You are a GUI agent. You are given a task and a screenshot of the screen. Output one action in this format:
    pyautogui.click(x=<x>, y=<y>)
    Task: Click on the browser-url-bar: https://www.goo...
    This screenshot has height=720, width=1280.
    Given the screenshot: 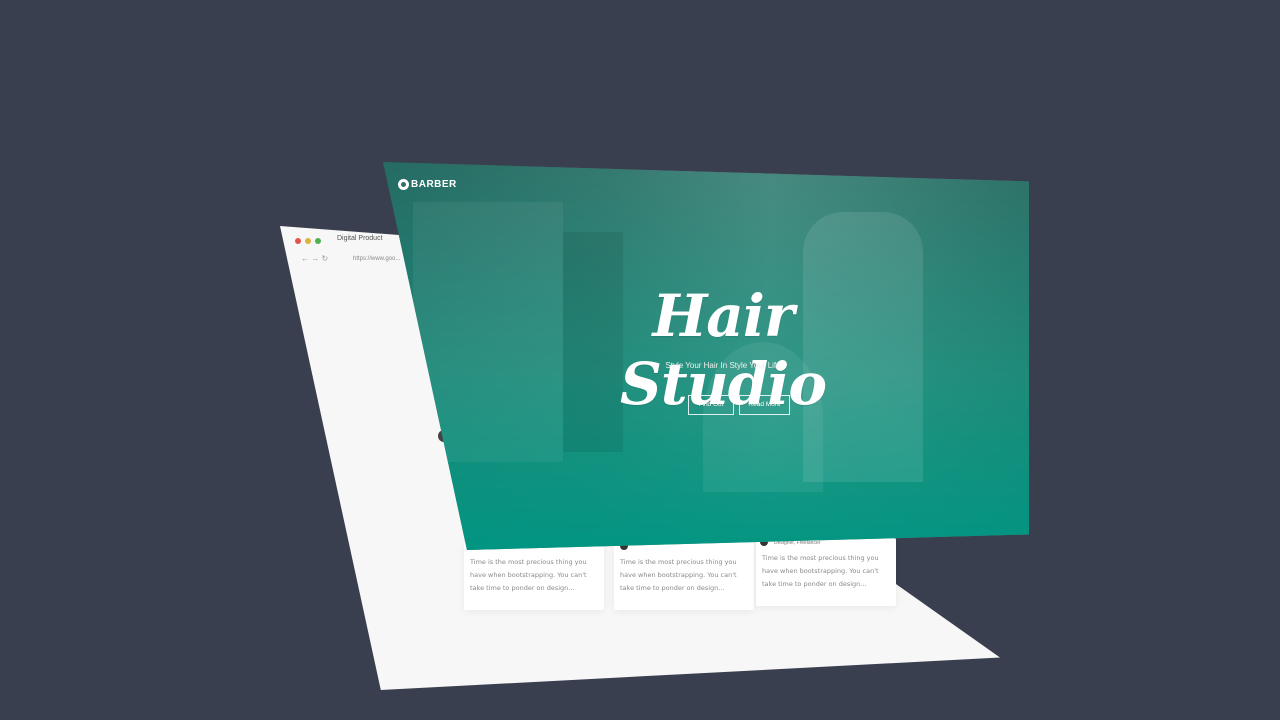 What is the action you would take?
    pyautogui.click(x=376, y=259)
    